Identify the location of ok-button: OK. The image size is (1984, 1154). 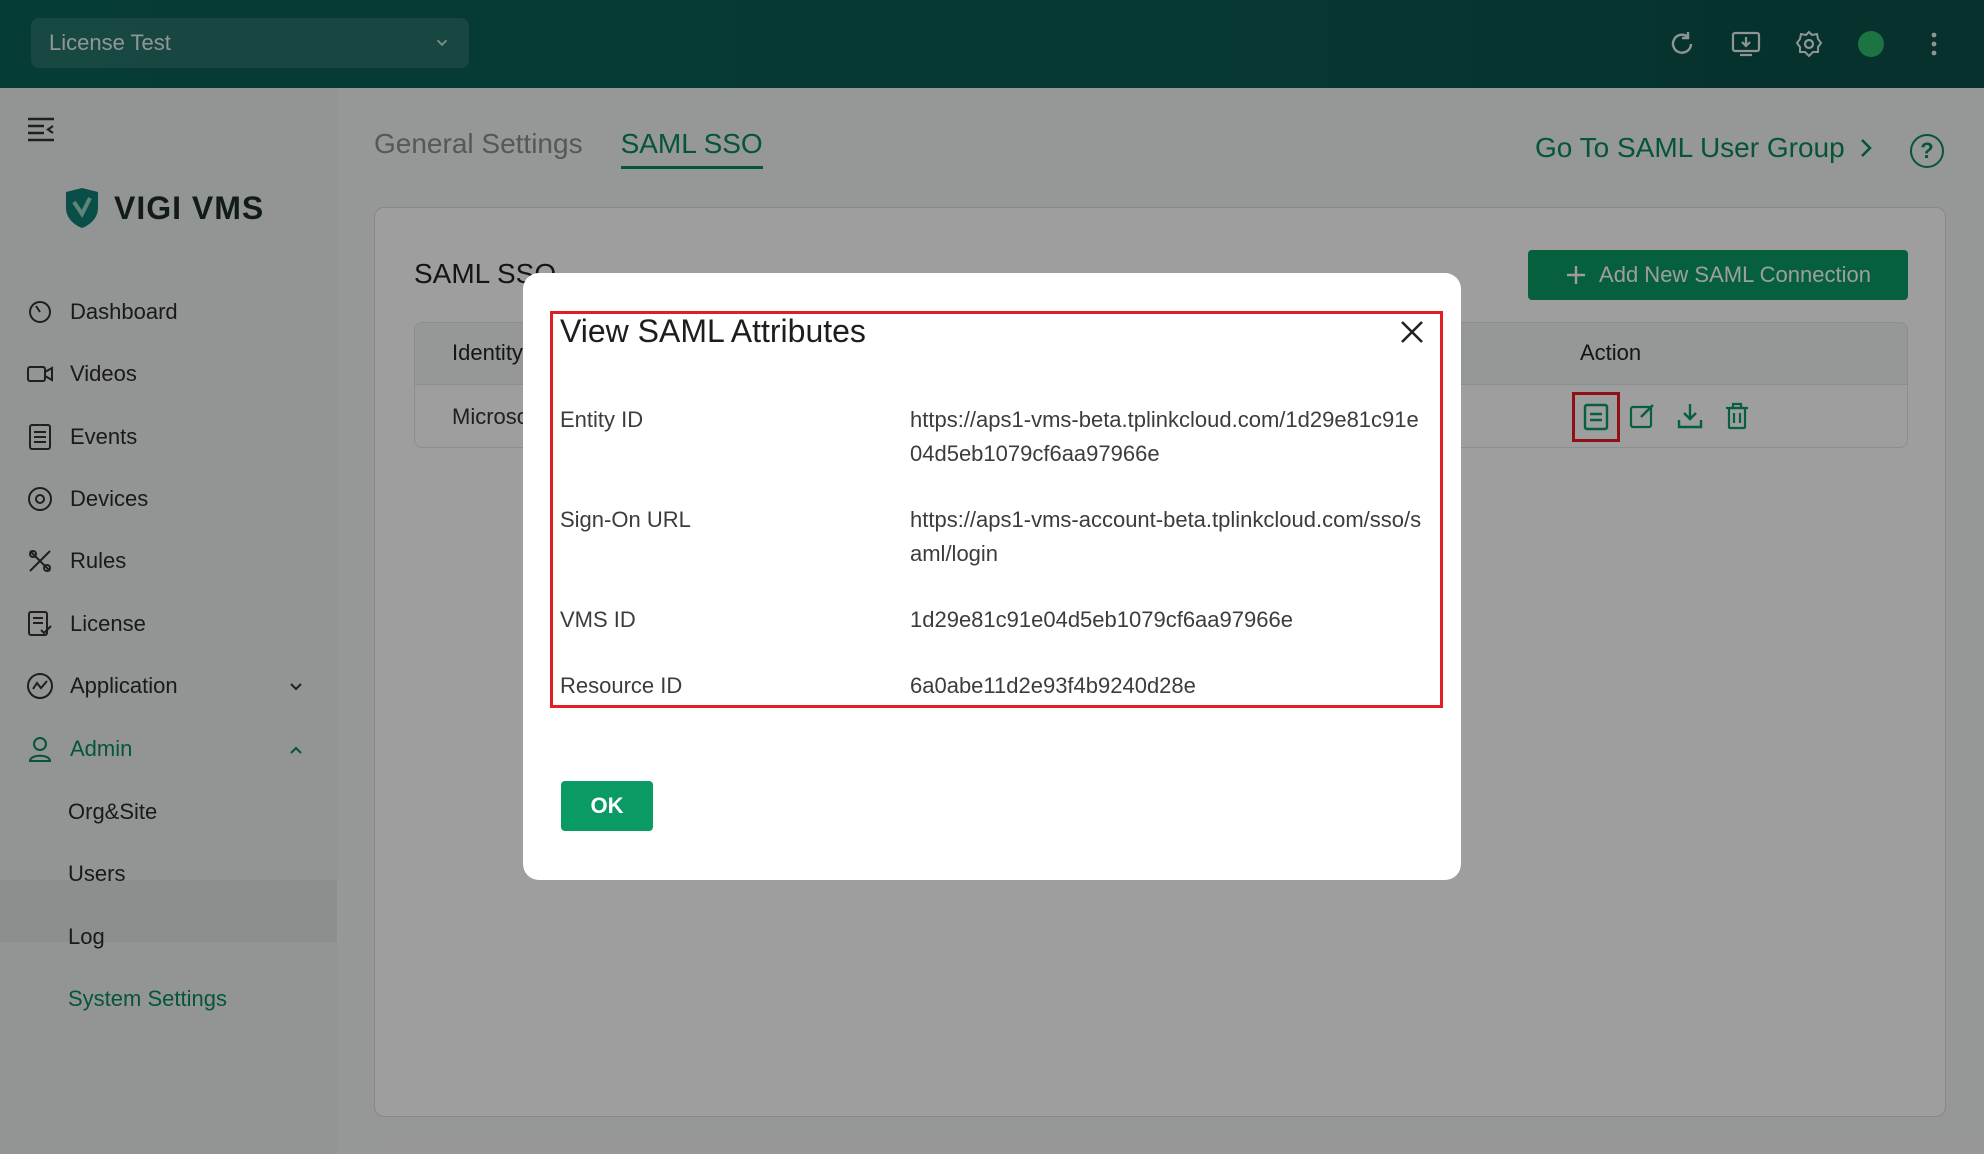
(607, 806).